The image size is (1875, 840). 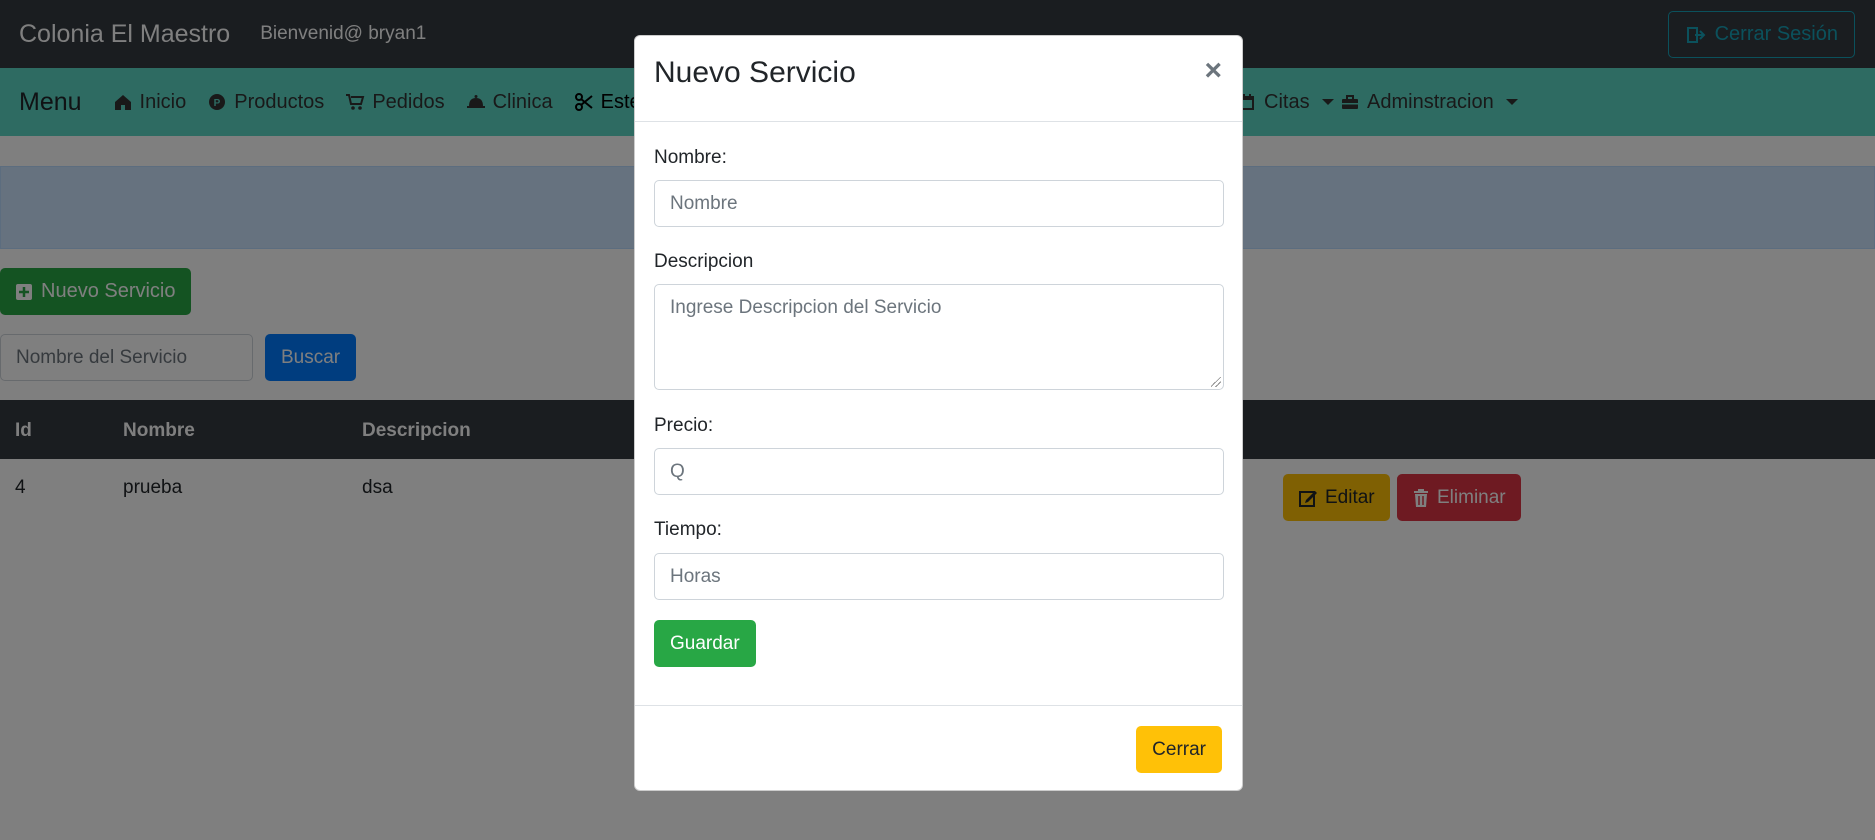 What do you see at coordinates (939, 203) in the screenshot?
I see `nombre-input: Nombre` at bounding box center [939, 203].